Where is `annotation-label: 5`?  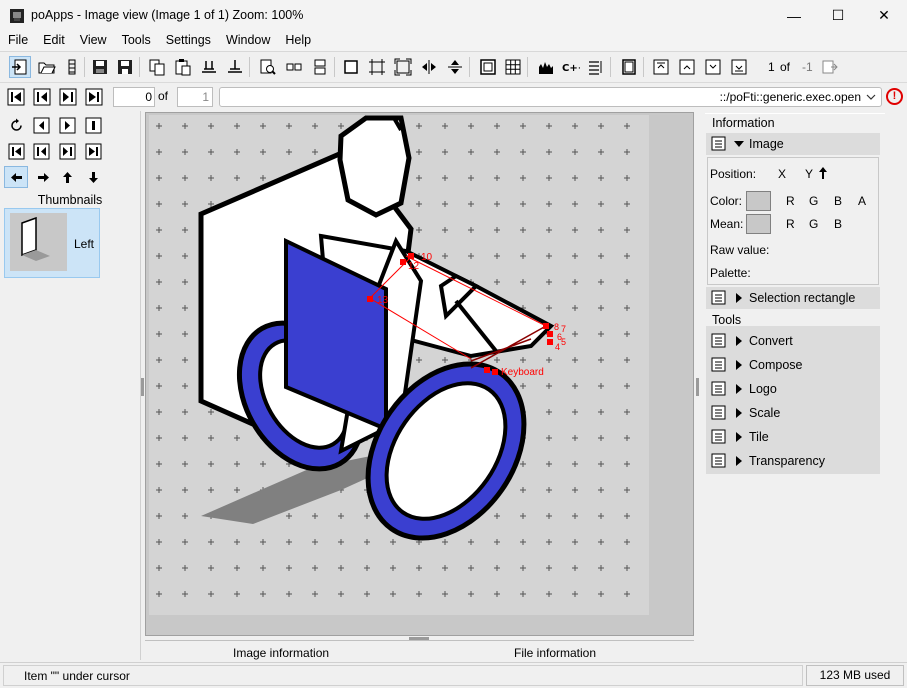
annotation-label: 5 is located at coordinates (563, 342).